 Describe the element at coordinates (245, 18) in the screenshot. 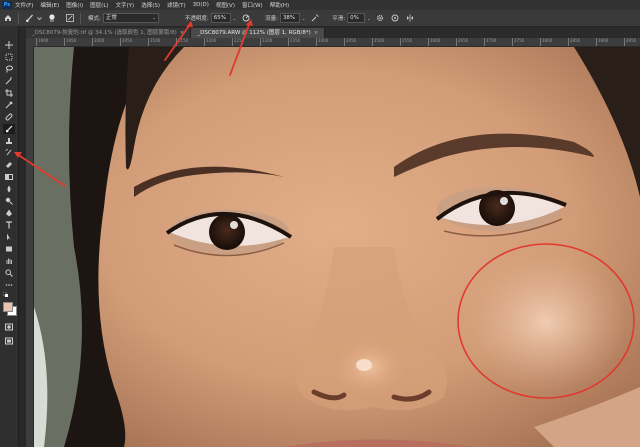

I see `pressure-opacity-icon` at that location.